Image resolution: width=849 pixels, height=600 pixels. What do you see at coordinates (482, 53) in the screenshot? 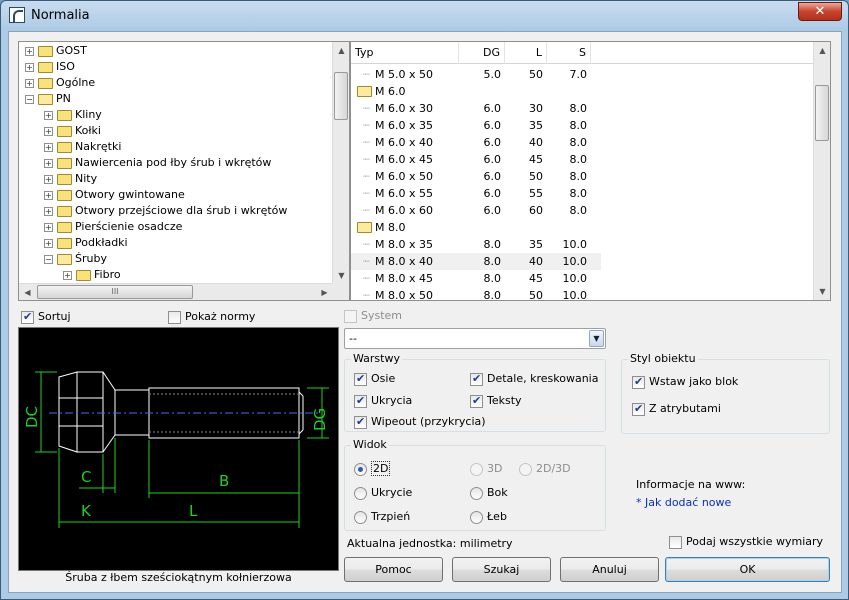
I see `column-header-dg: DG` at bounding box center [482, 53].